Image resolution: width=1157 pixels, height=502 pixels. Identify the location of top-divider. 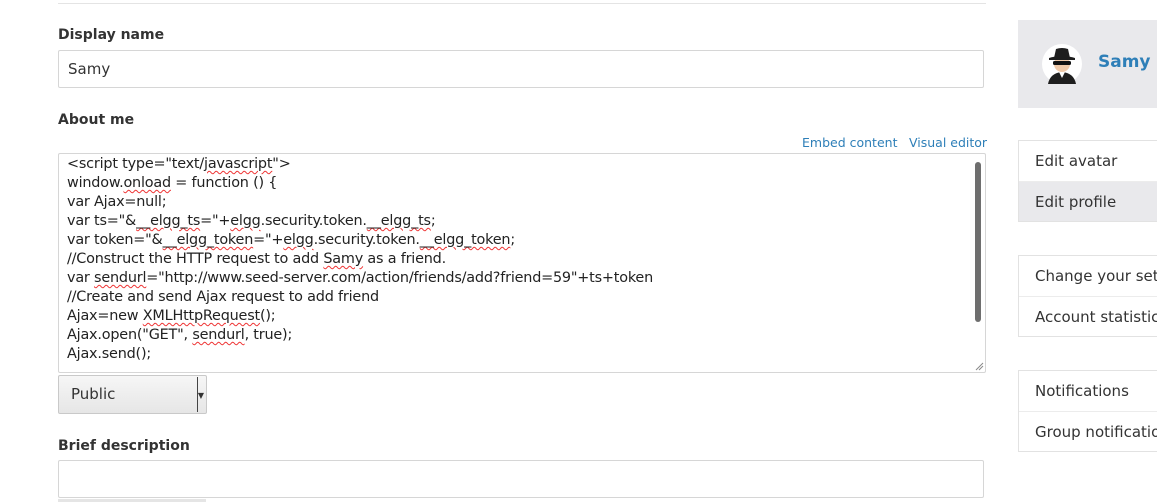
(522, 3).